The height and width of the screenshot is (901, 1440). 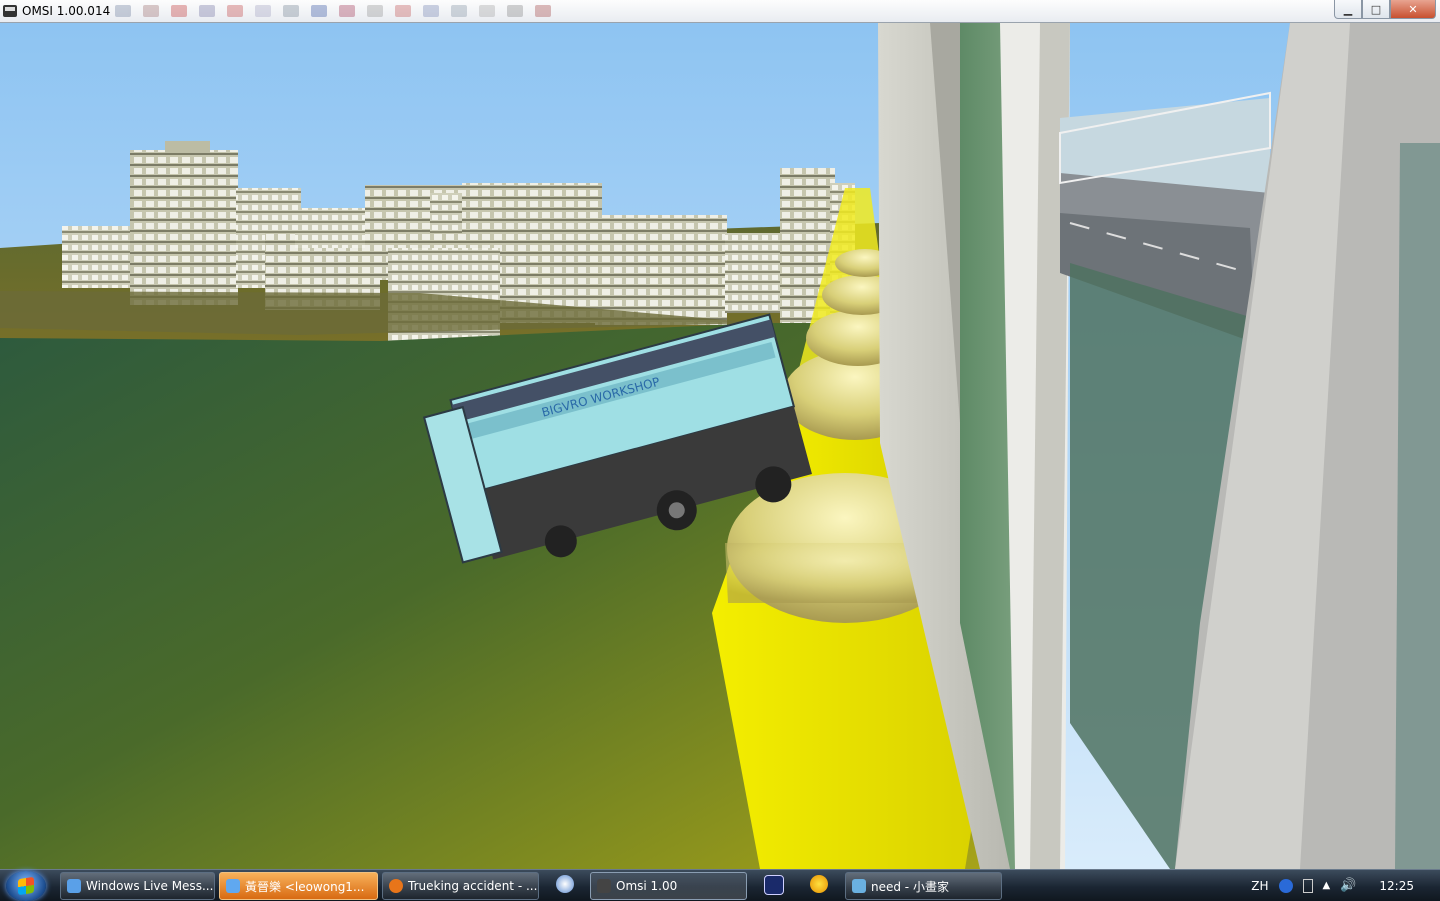 What do you see at coordinates (1417, 506) in the screenshot?
I see `glass-panel-right` at bounding box center [1417, 506].